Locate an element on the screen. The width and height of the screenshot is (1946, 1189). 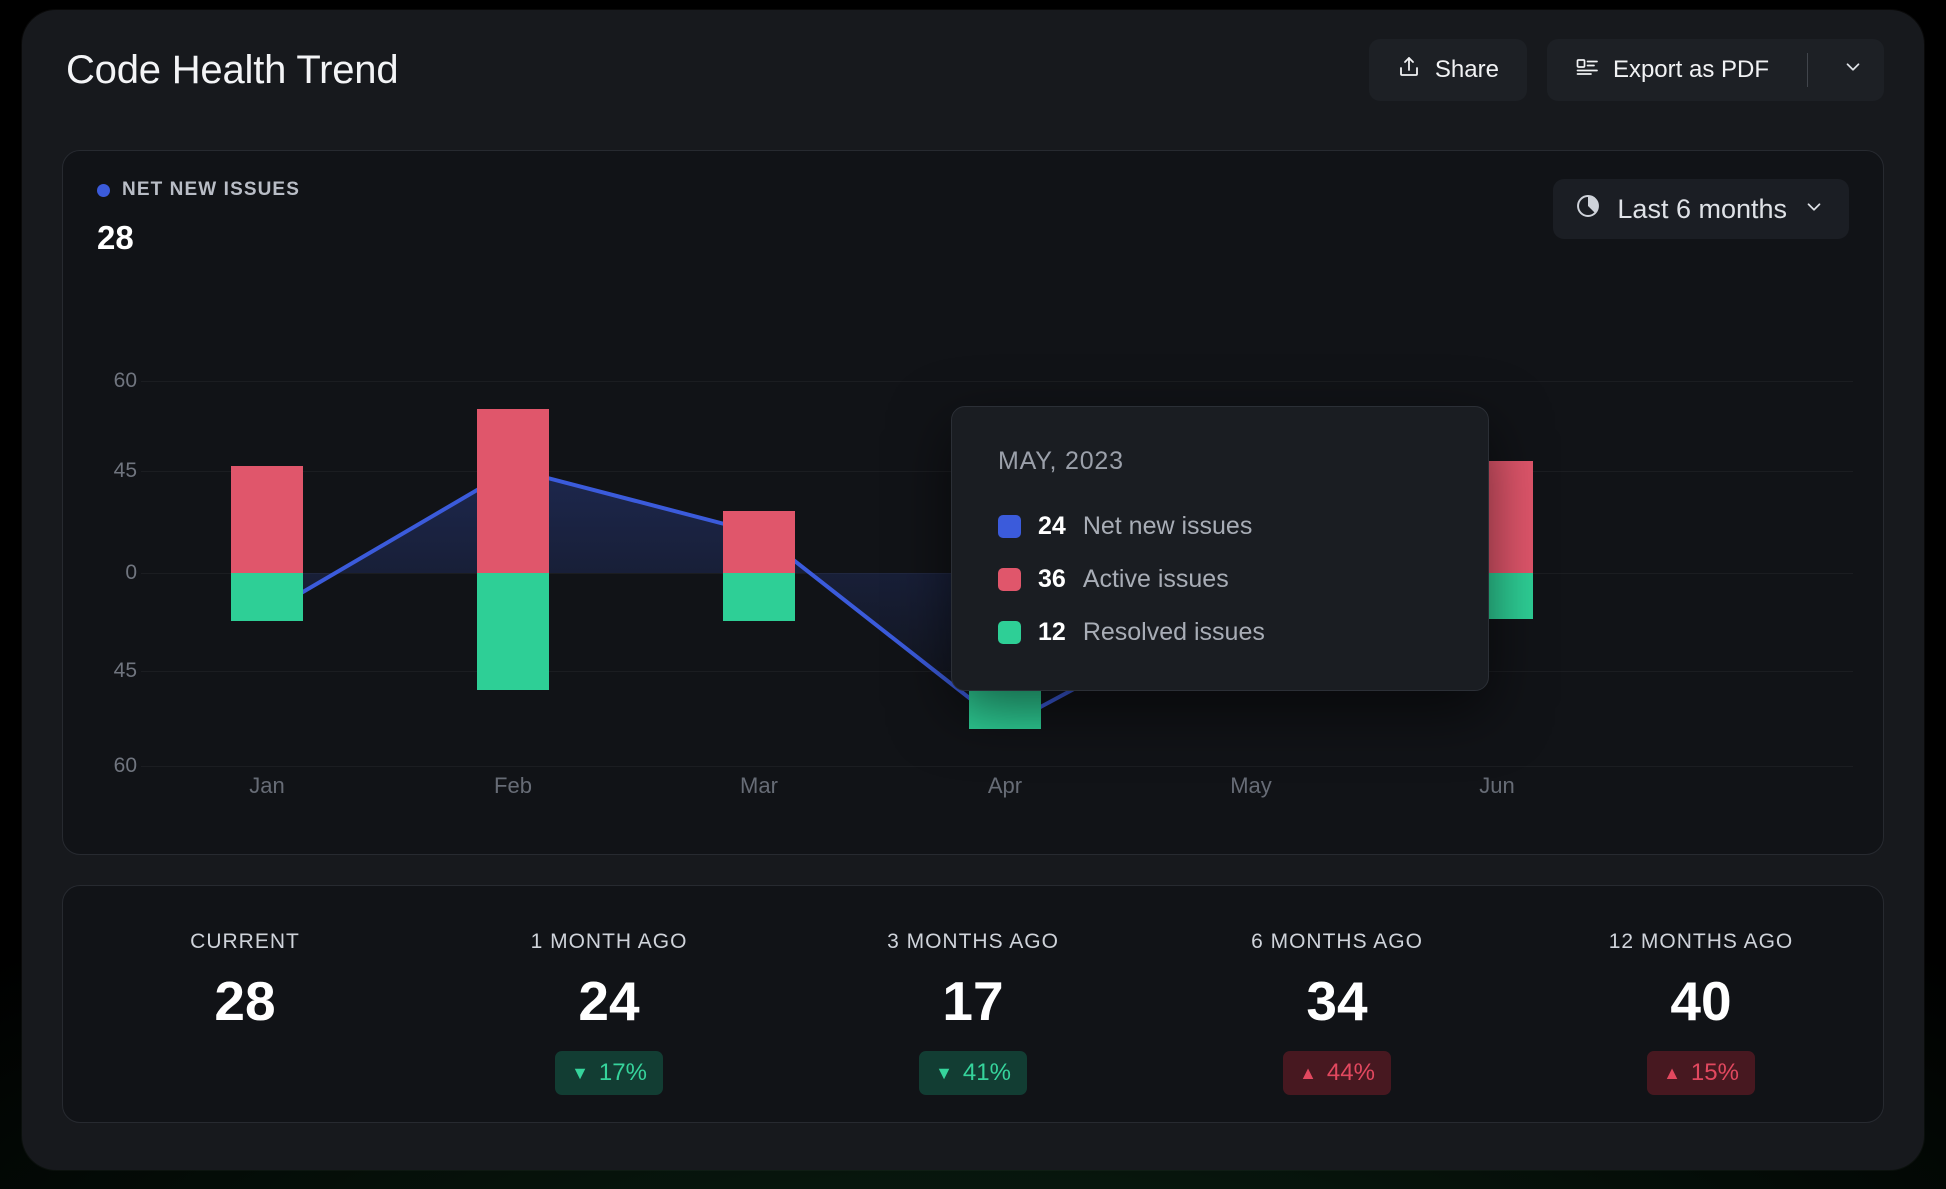
stat-value: 24 is located at coordinates (609, 1001).